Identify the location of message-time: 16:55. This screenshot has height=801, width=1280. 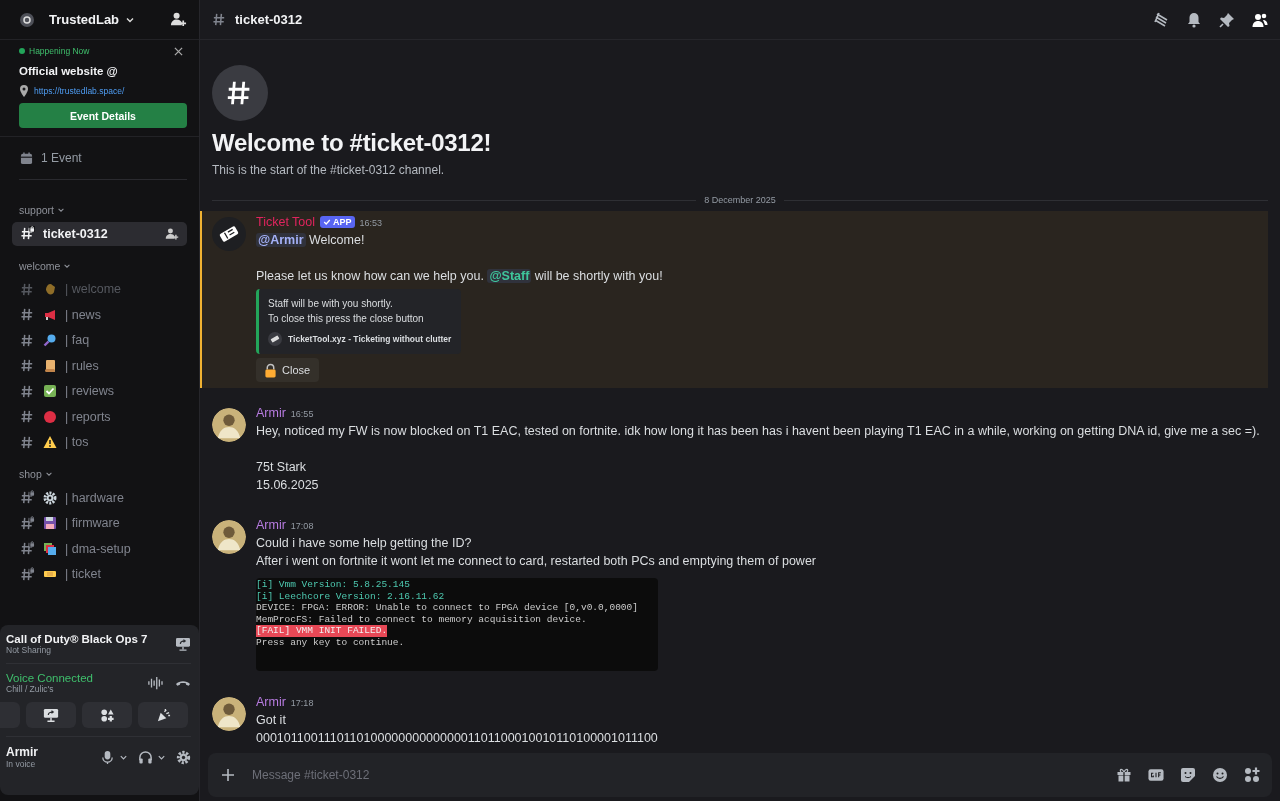
(302, 414).